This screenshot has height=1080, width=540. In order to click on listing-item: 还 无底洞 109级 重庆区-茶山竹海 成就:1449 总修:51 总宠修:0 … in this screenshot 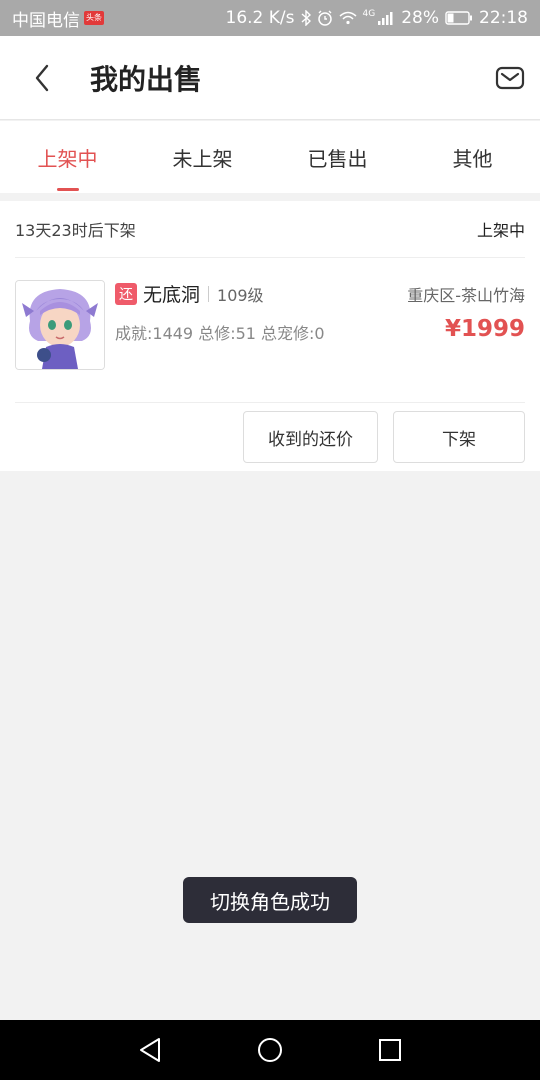, I will do `click(270, 330)`.